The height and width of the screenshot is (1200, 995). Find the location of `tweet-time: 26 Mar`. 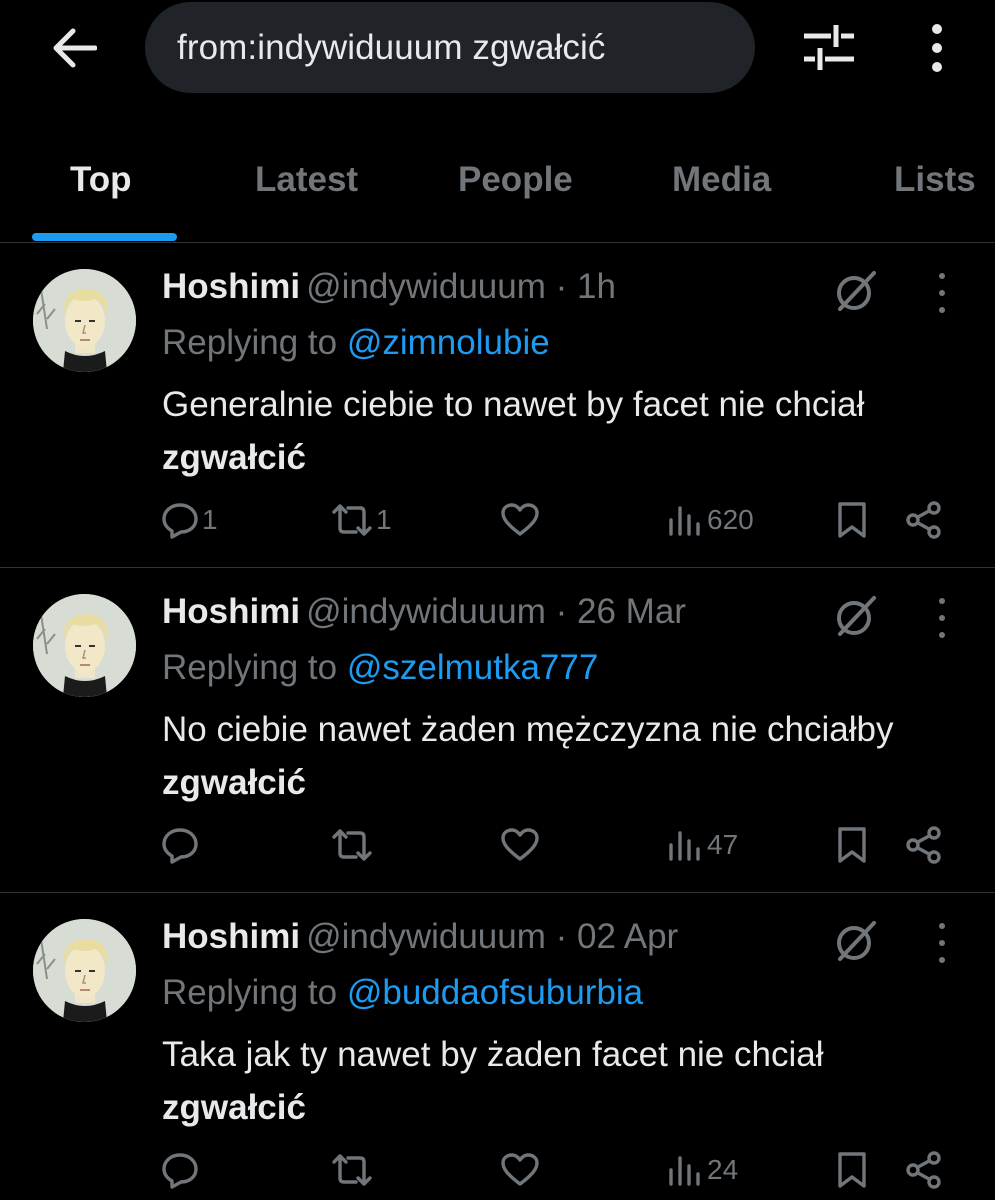

tweet-time: 26 Mar is located at coordinates (631, 611).